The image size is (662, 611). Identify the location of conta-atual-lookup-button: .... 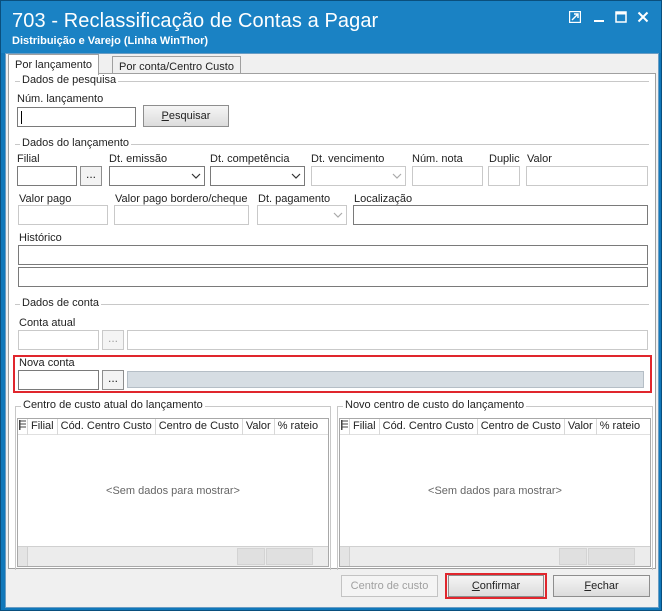
(113, 340).